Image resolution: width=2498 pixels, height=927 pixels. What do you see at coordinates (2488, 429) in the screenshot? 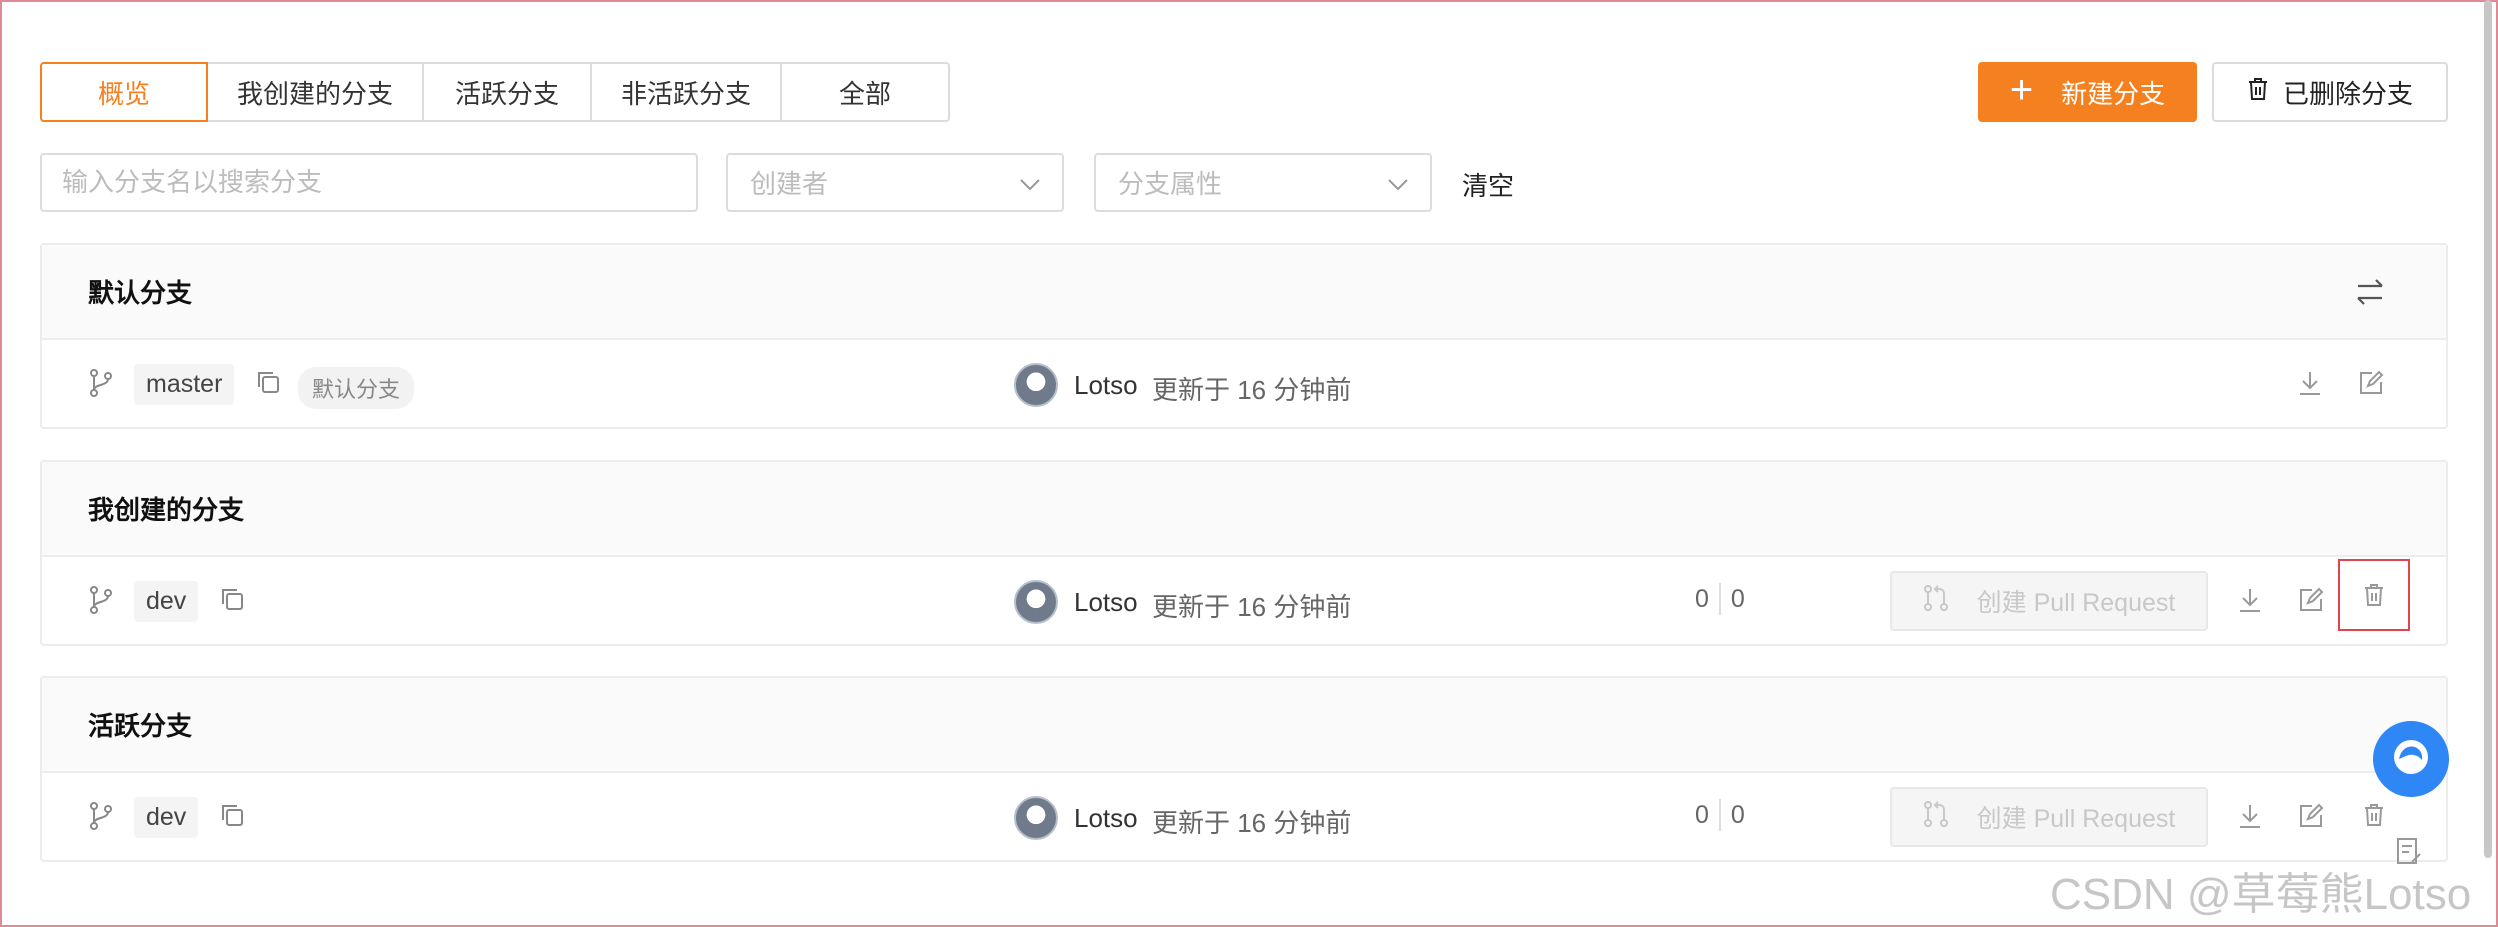
I see `vertical-scrollbar` at bounding box center [2488, 429].